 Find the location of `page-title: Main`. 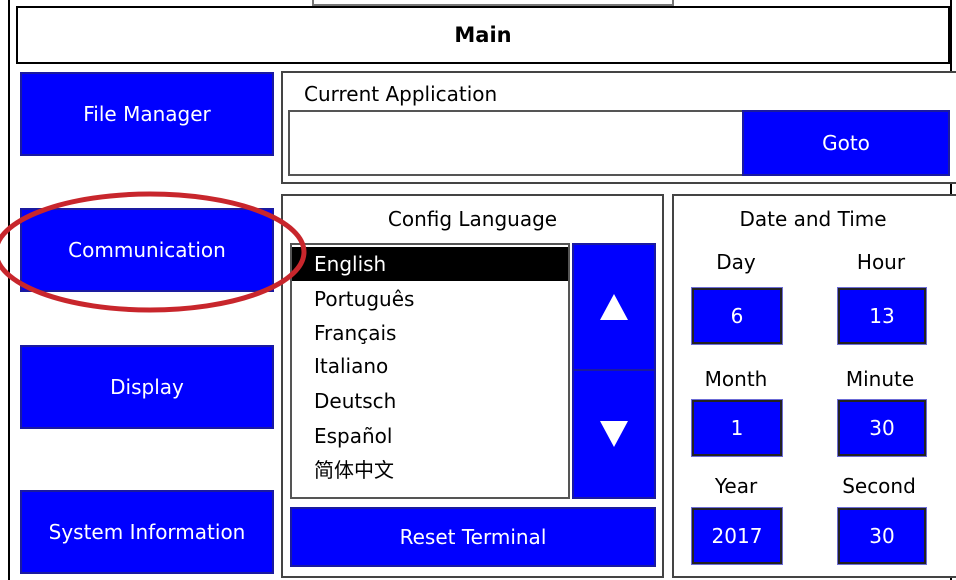

page-title: Main is located at coordinates (483, 35).